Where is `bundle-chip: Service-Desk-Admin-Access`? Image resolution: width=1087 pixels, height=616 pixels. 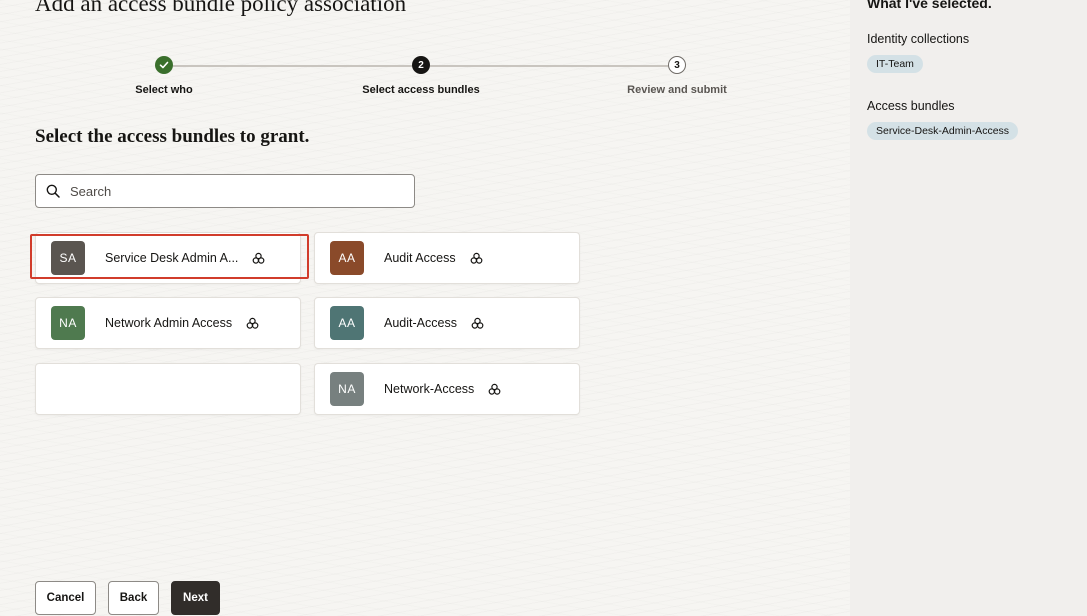 bundle-chip: Service-Desk-Admin-Access is located at coordinates (943, 131).